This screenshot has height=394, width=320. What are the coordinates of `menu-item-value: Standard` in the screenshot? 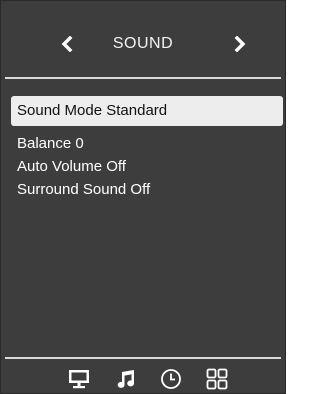 It's located at (137, 110).